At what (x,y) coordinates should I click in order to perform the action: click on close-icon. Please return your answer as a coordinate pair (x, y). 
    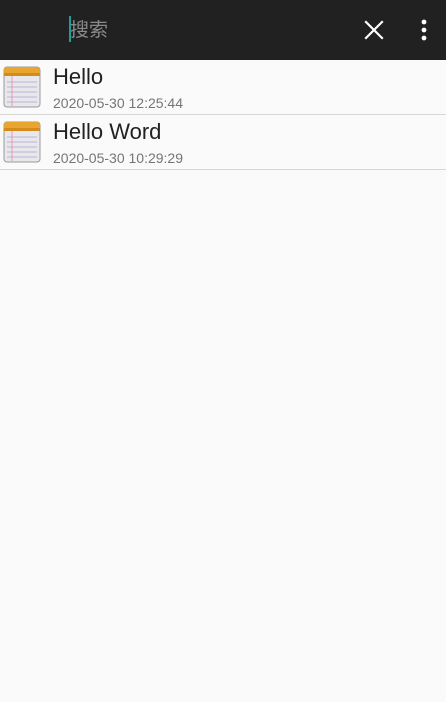
    Looking at the image, I should click on (374, 30).